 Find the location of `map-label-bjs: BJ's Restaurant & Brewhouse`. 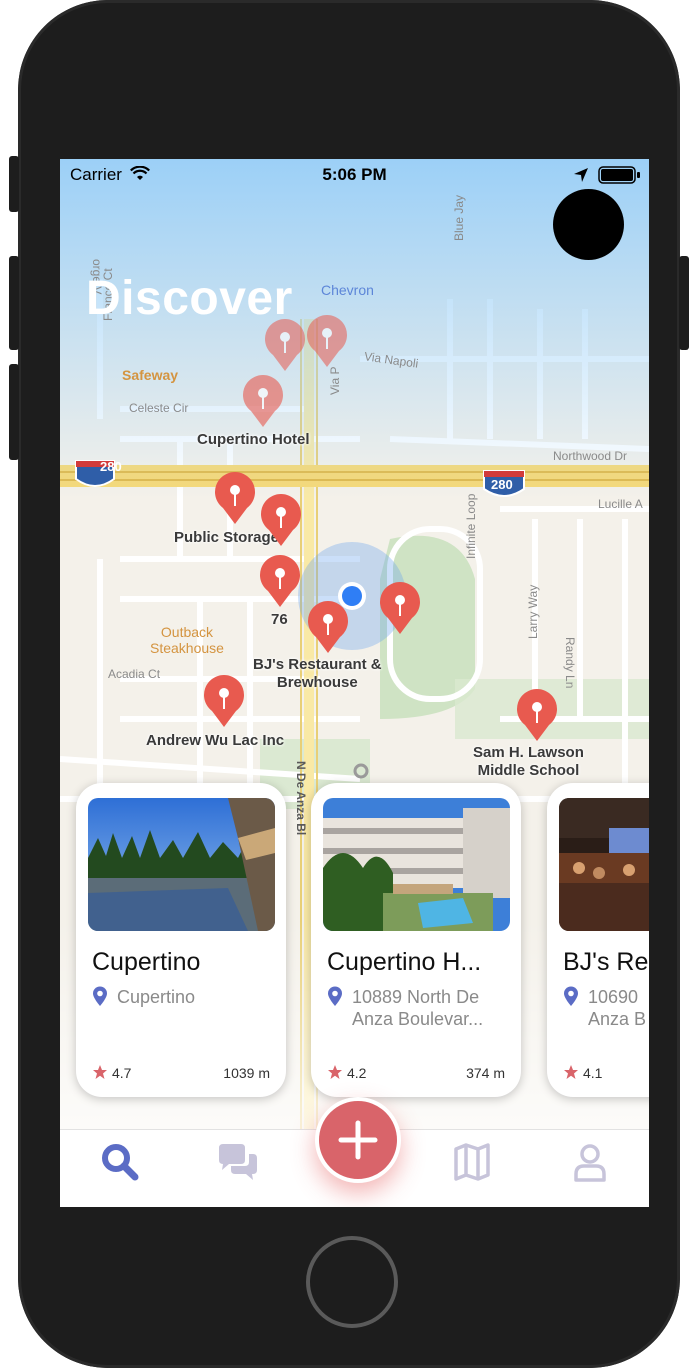

map-label-bjs: BJ's Restaurant & Brewhouse is located at coordinates (317, 673).